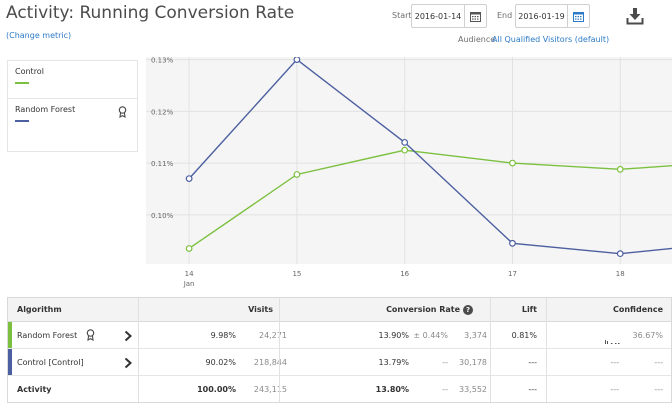 The height and width of the screenshot is (407, 672). I want to click on visits-percent: 9.98%, so click(223, 335).